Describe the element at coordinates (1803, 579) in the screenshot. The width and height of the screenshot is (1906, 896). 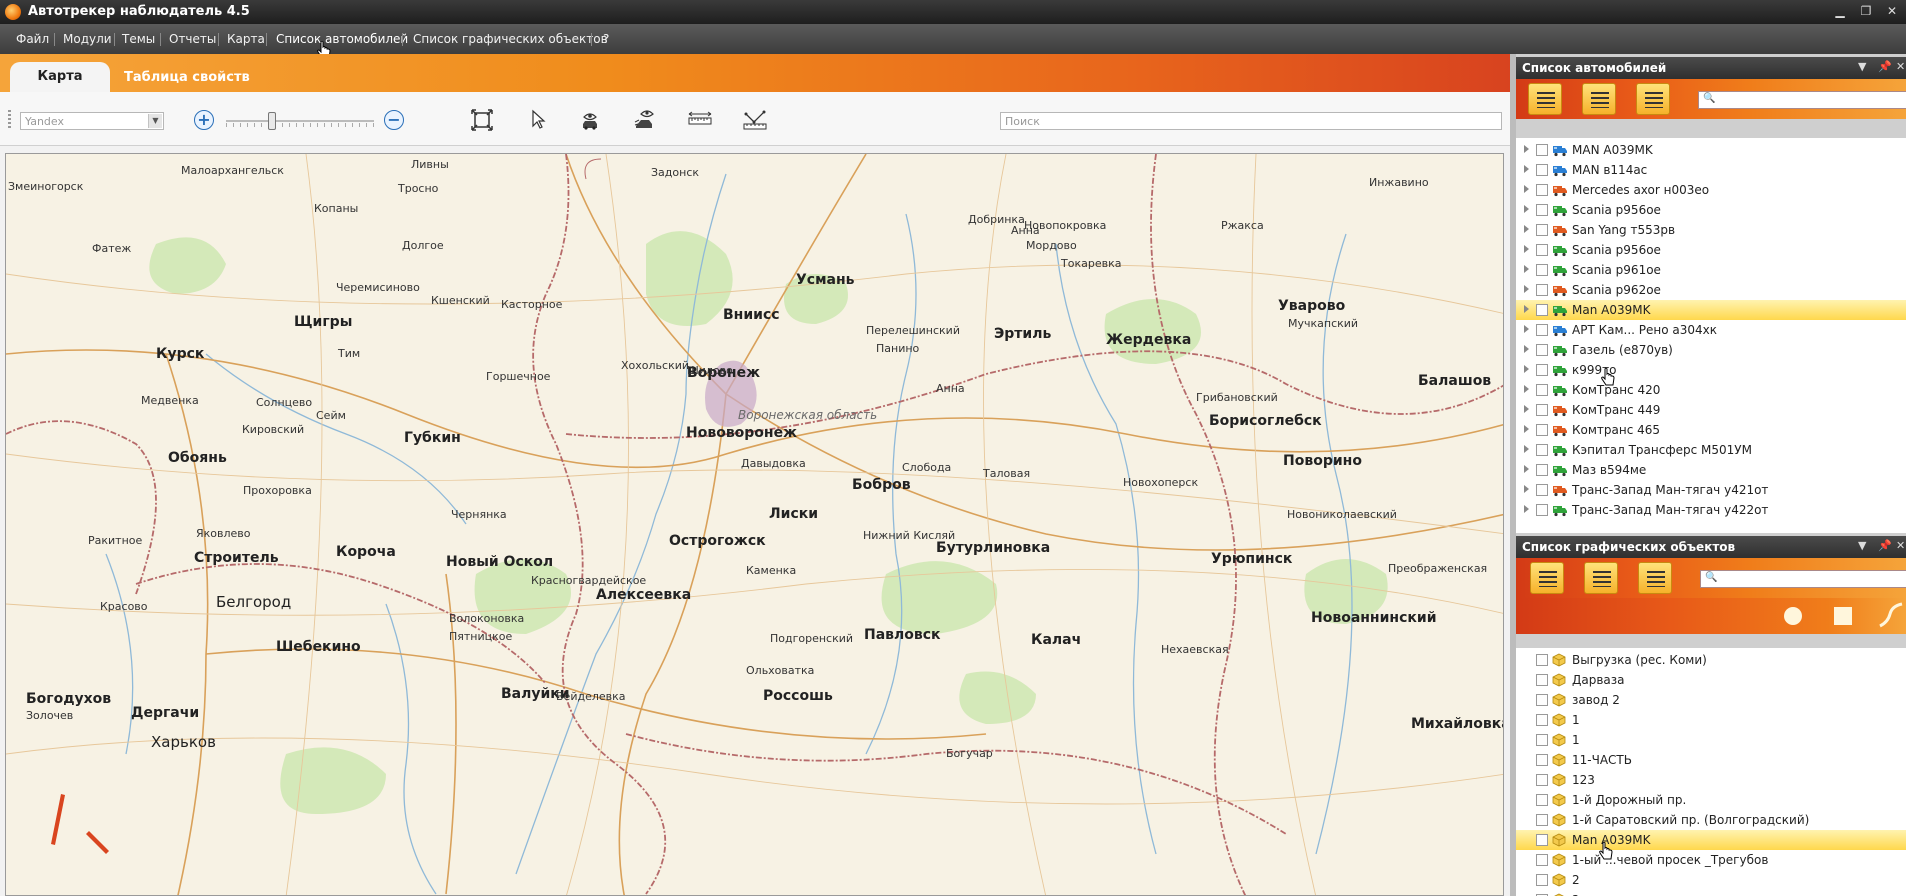
I see `objects-search-input: 🔍` at that location.